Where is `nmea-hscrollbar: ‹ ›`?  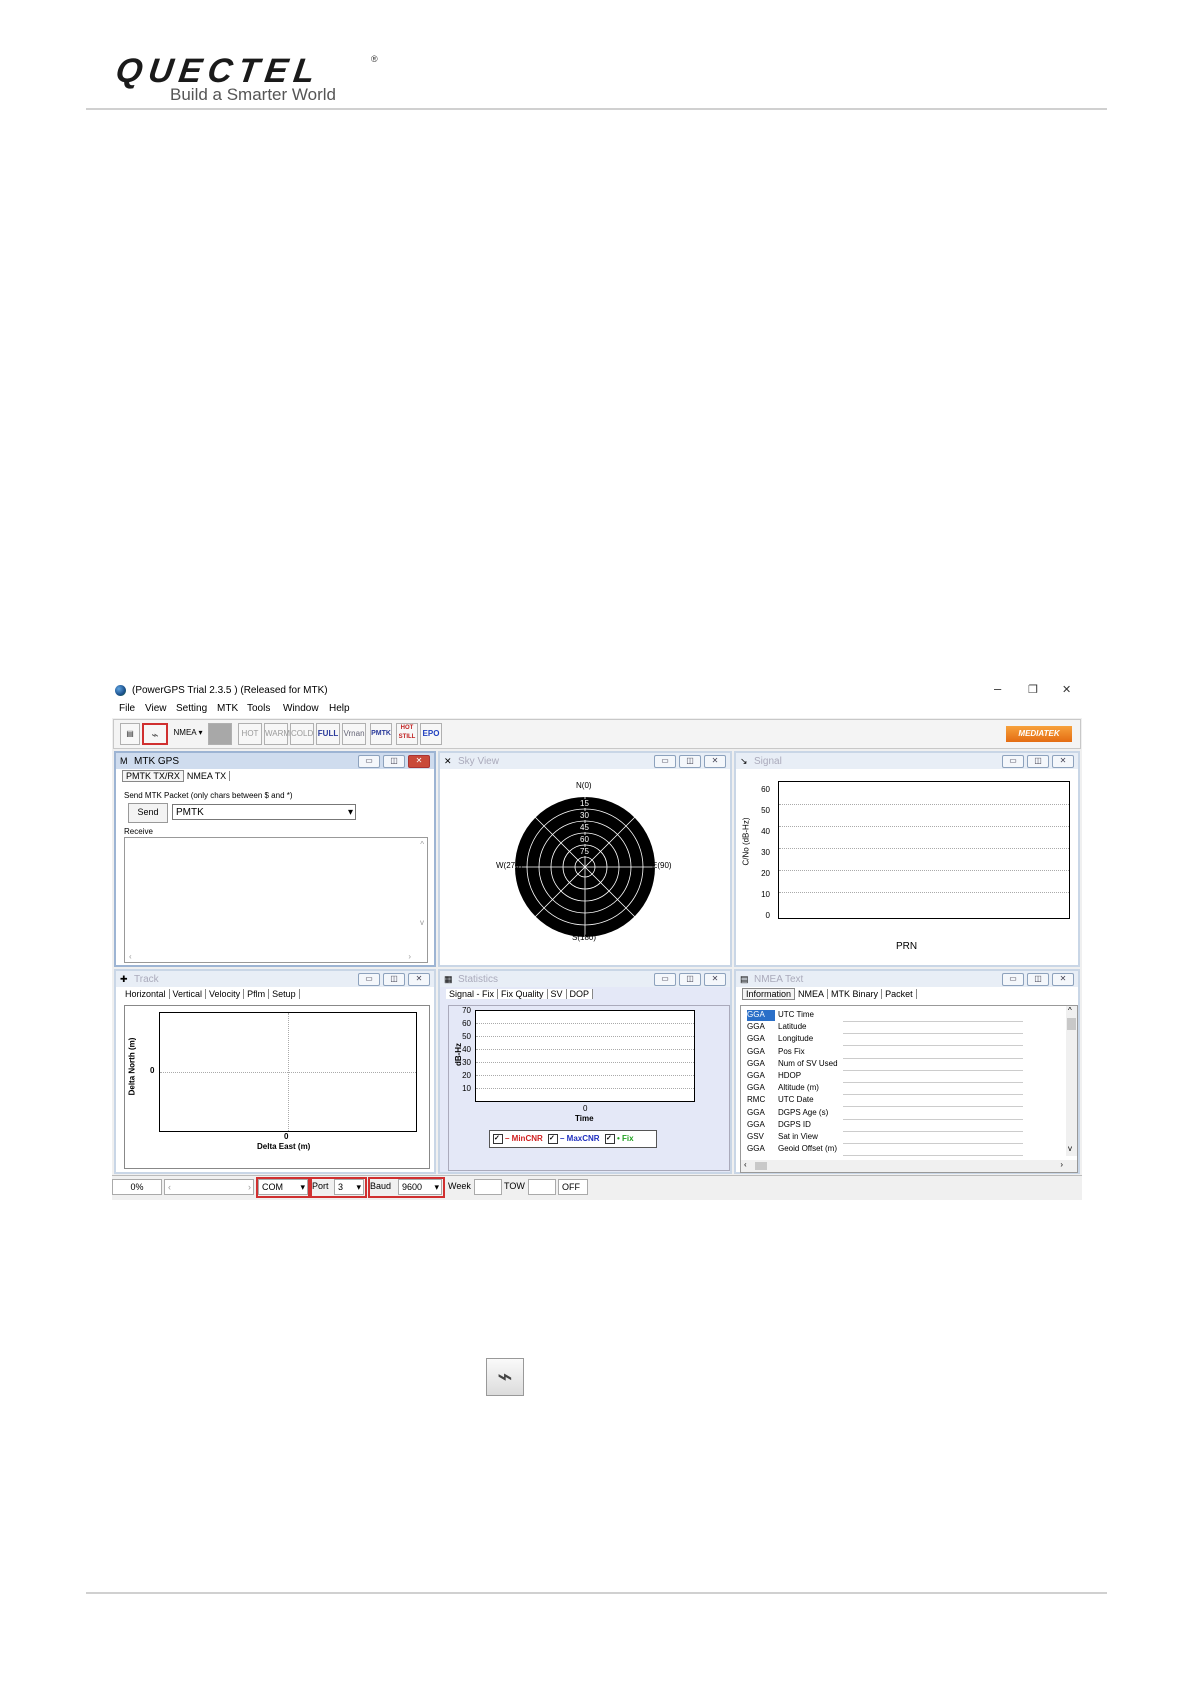 nmea-hscrollbar: ‹ › is located at coordinates (909, 1166).